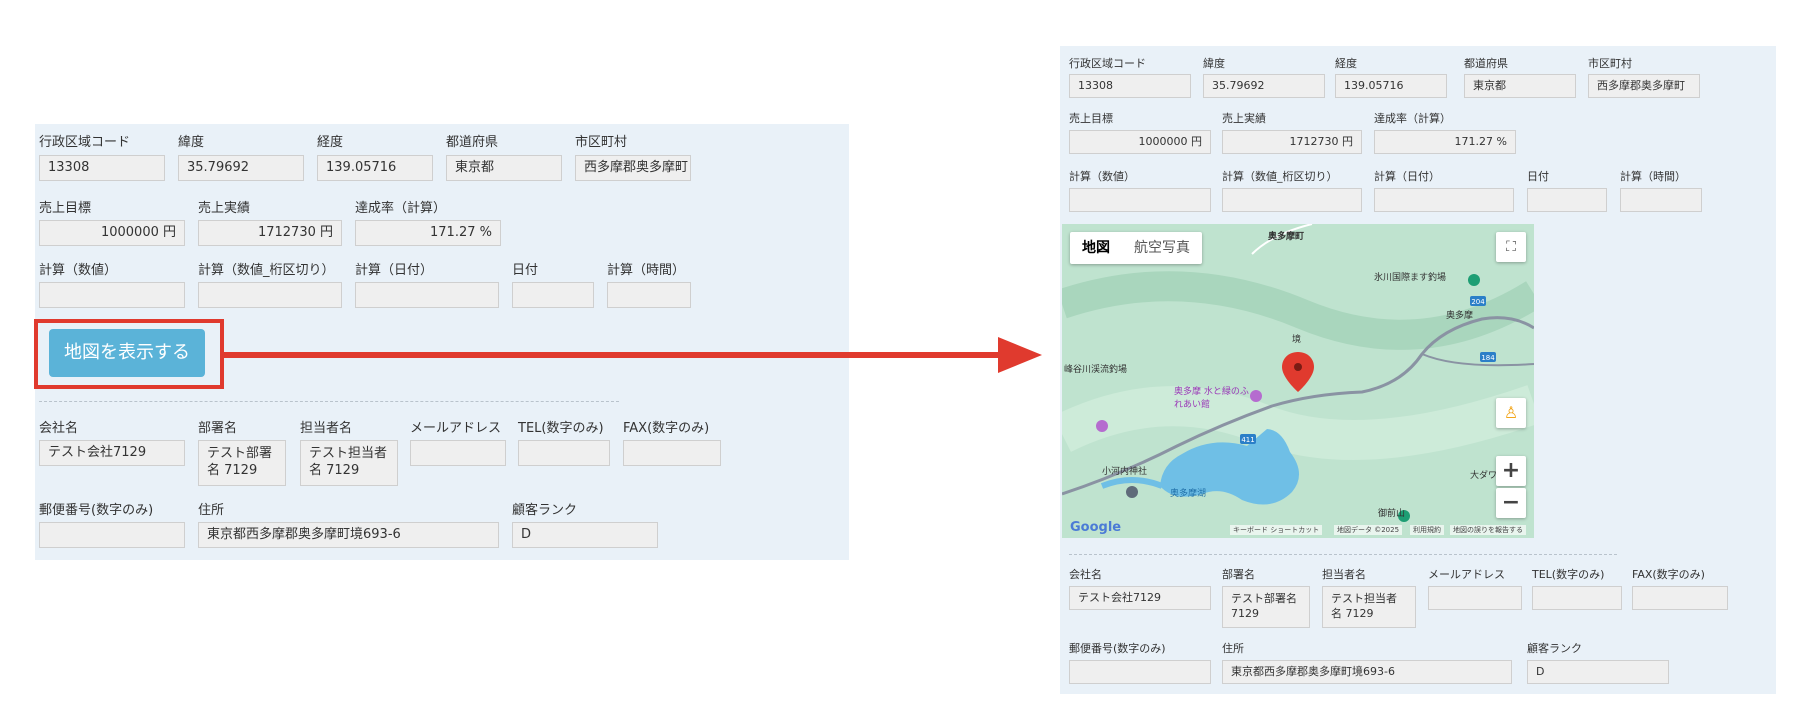 This screenshot has width=1808, height=710. What do you see at coordinates (1085, 574) in the screenshot?
I see `label-company: 会社名` at bounding box center [1085, 574].